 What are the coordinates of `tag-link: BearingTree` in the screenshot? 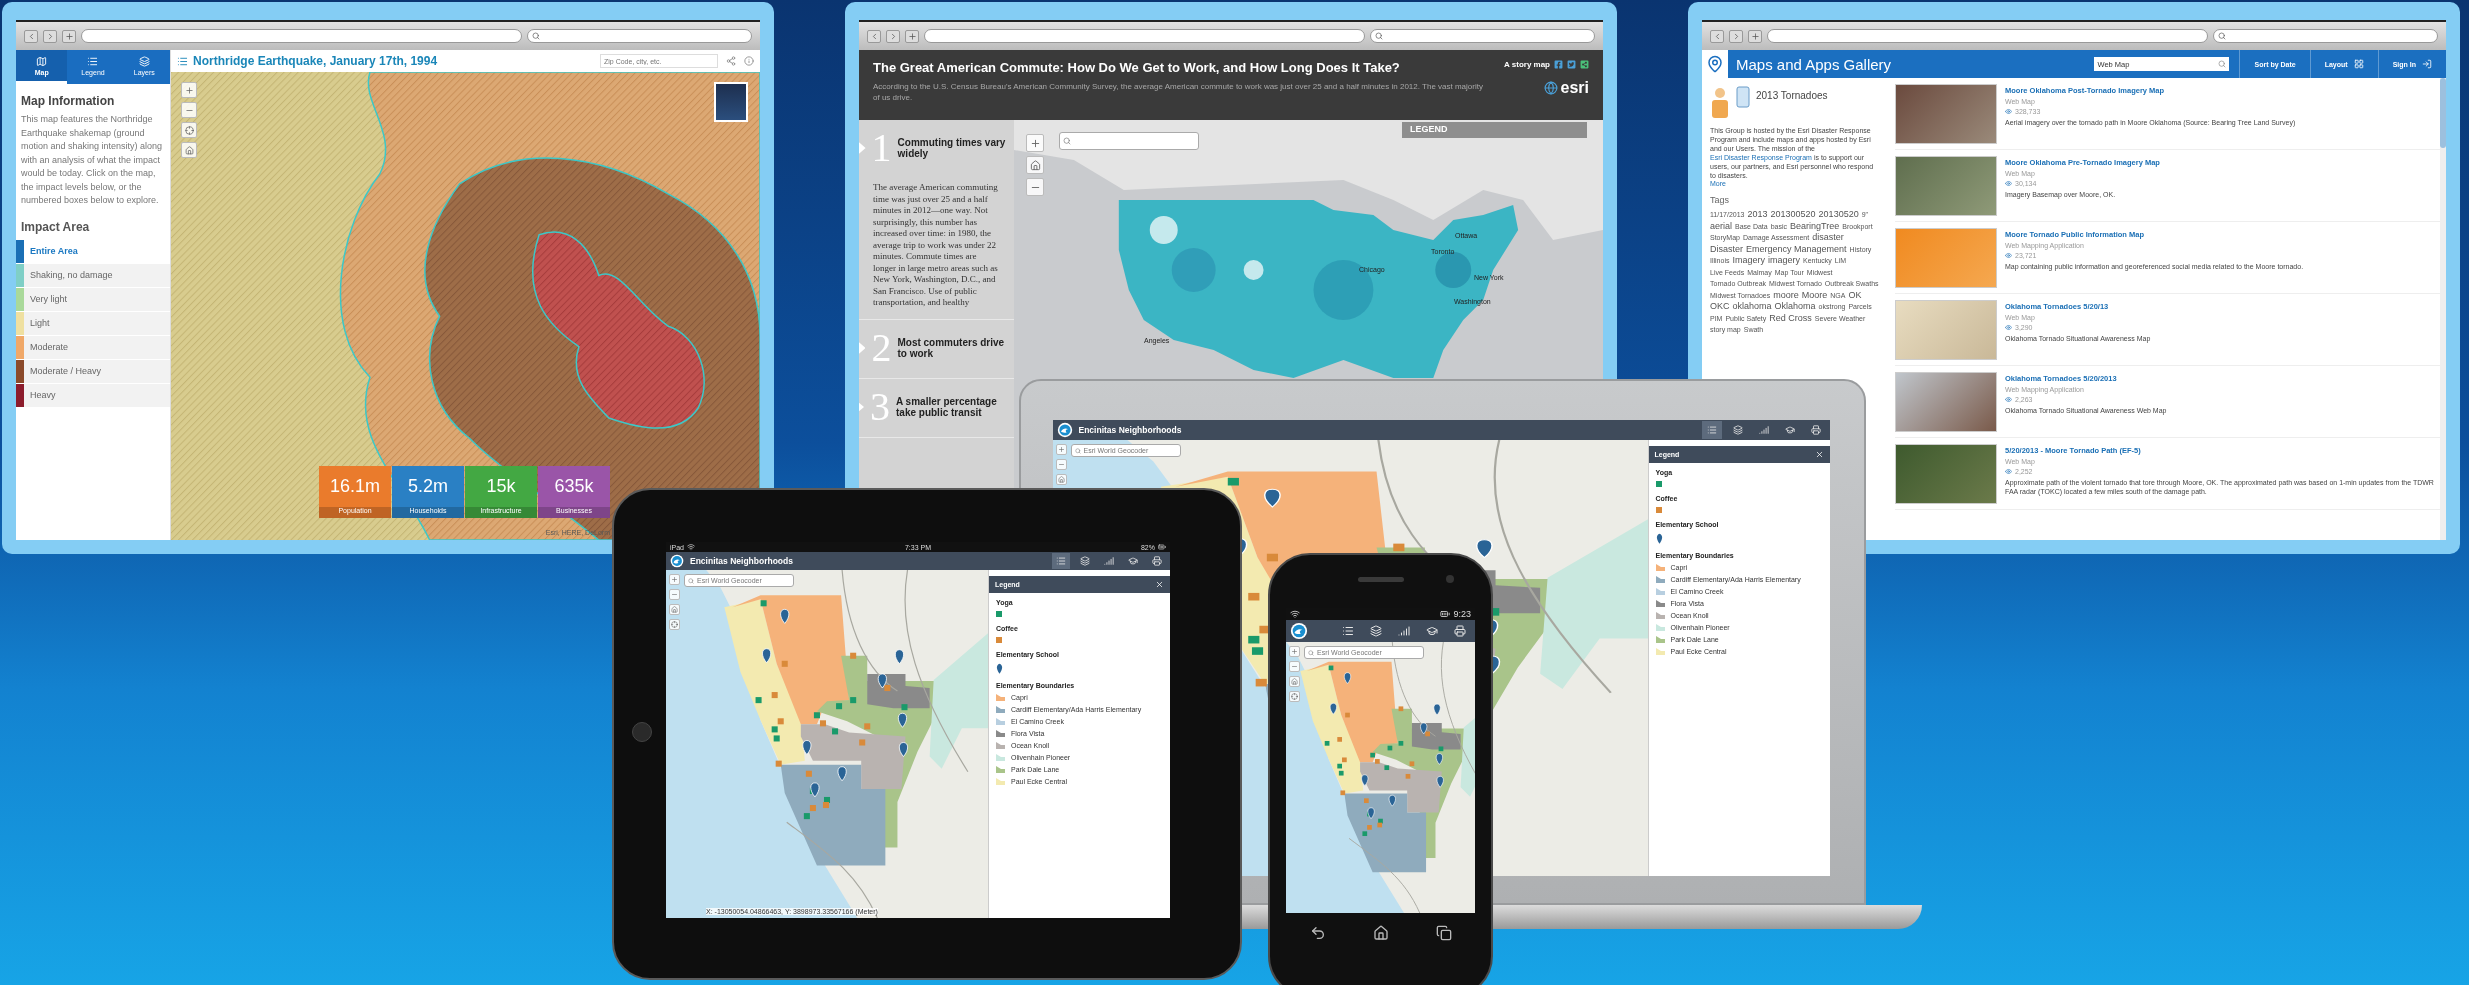 It's located at (1815, 226).